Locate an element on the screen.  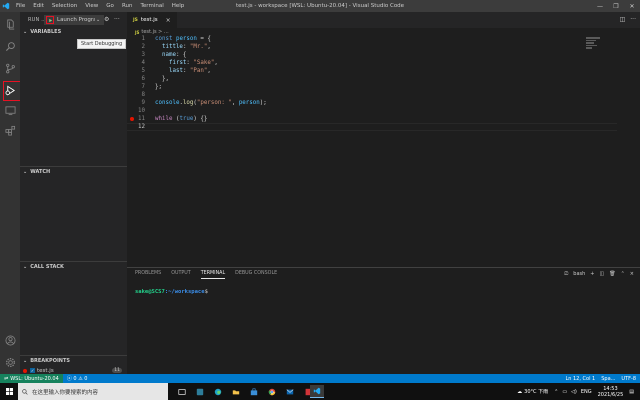
chevron-up-icon: ⌃ is located at coordinates (623, 274).